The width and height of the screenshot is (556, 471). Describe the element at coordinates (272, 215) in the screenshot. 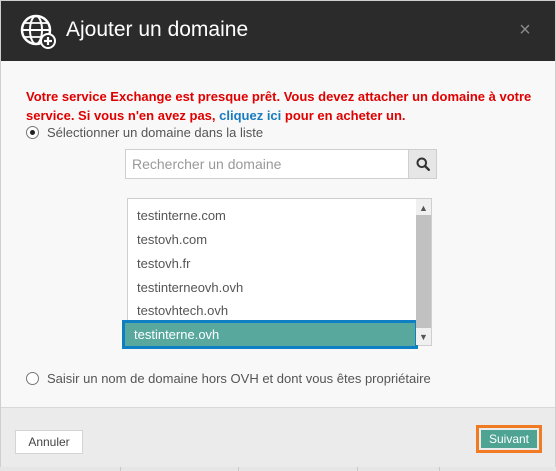

I see `list-item: testinterne.com` at that location.